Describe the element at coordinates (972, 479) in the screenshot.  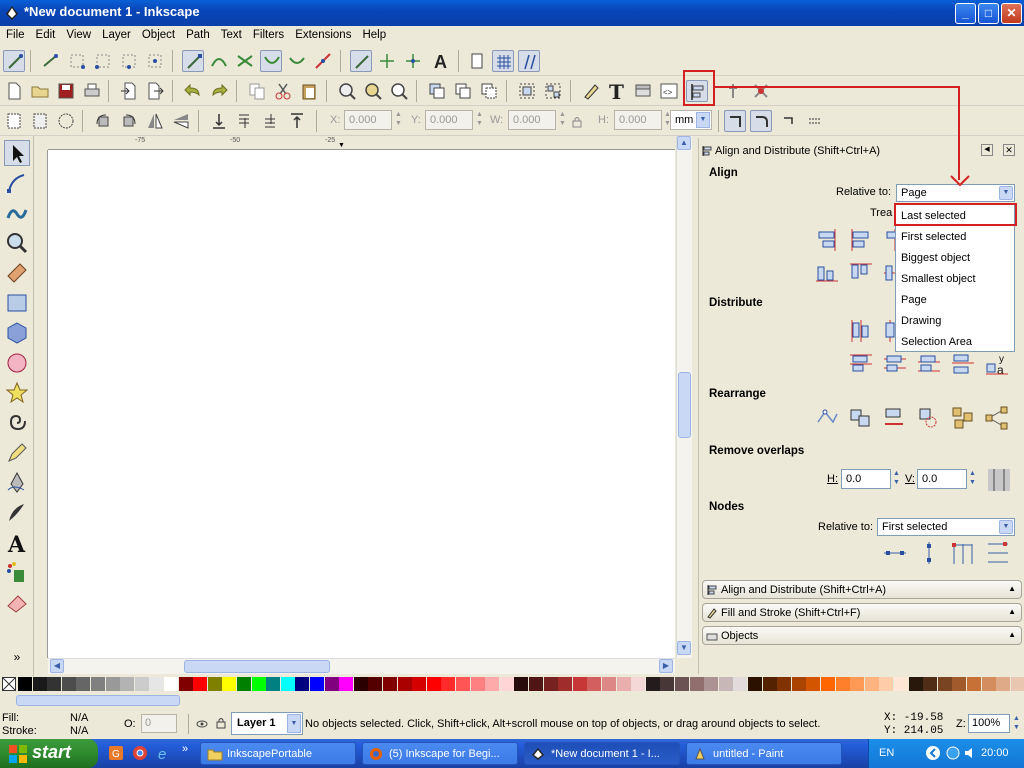
I see `overlap-v-spinner: ▲ ▼` at that location.